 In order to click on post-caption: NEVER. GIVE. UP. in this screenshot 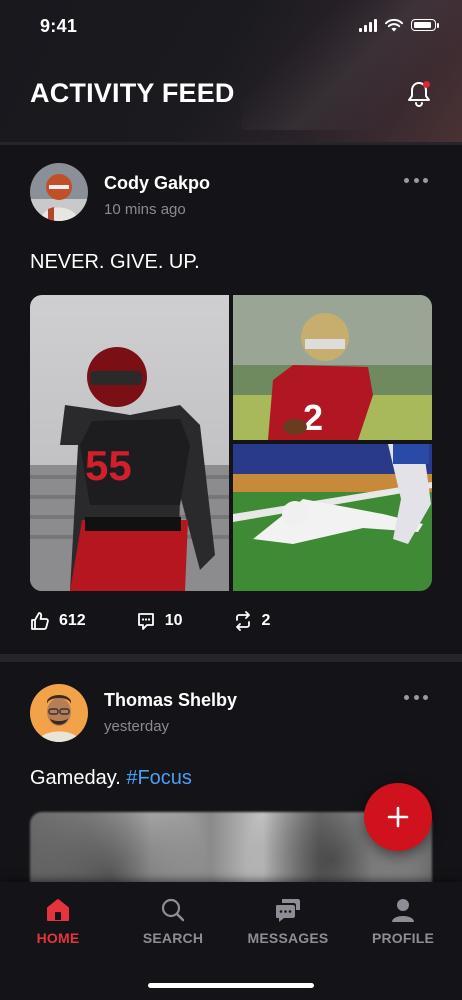, I will do `click(115, 262)`.